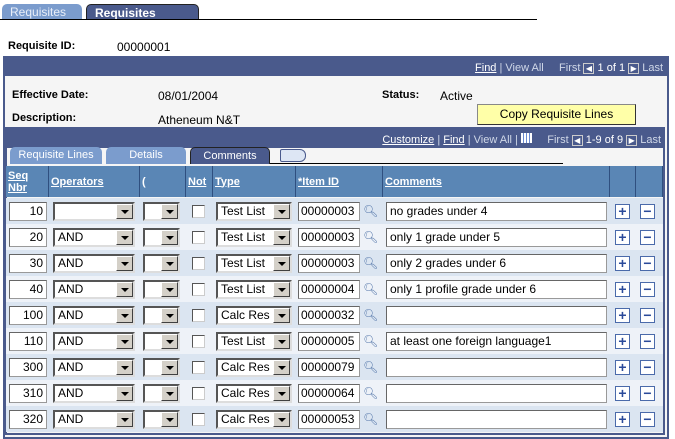  I want to click on grid-next-icon: ▶, so click(632, 140).